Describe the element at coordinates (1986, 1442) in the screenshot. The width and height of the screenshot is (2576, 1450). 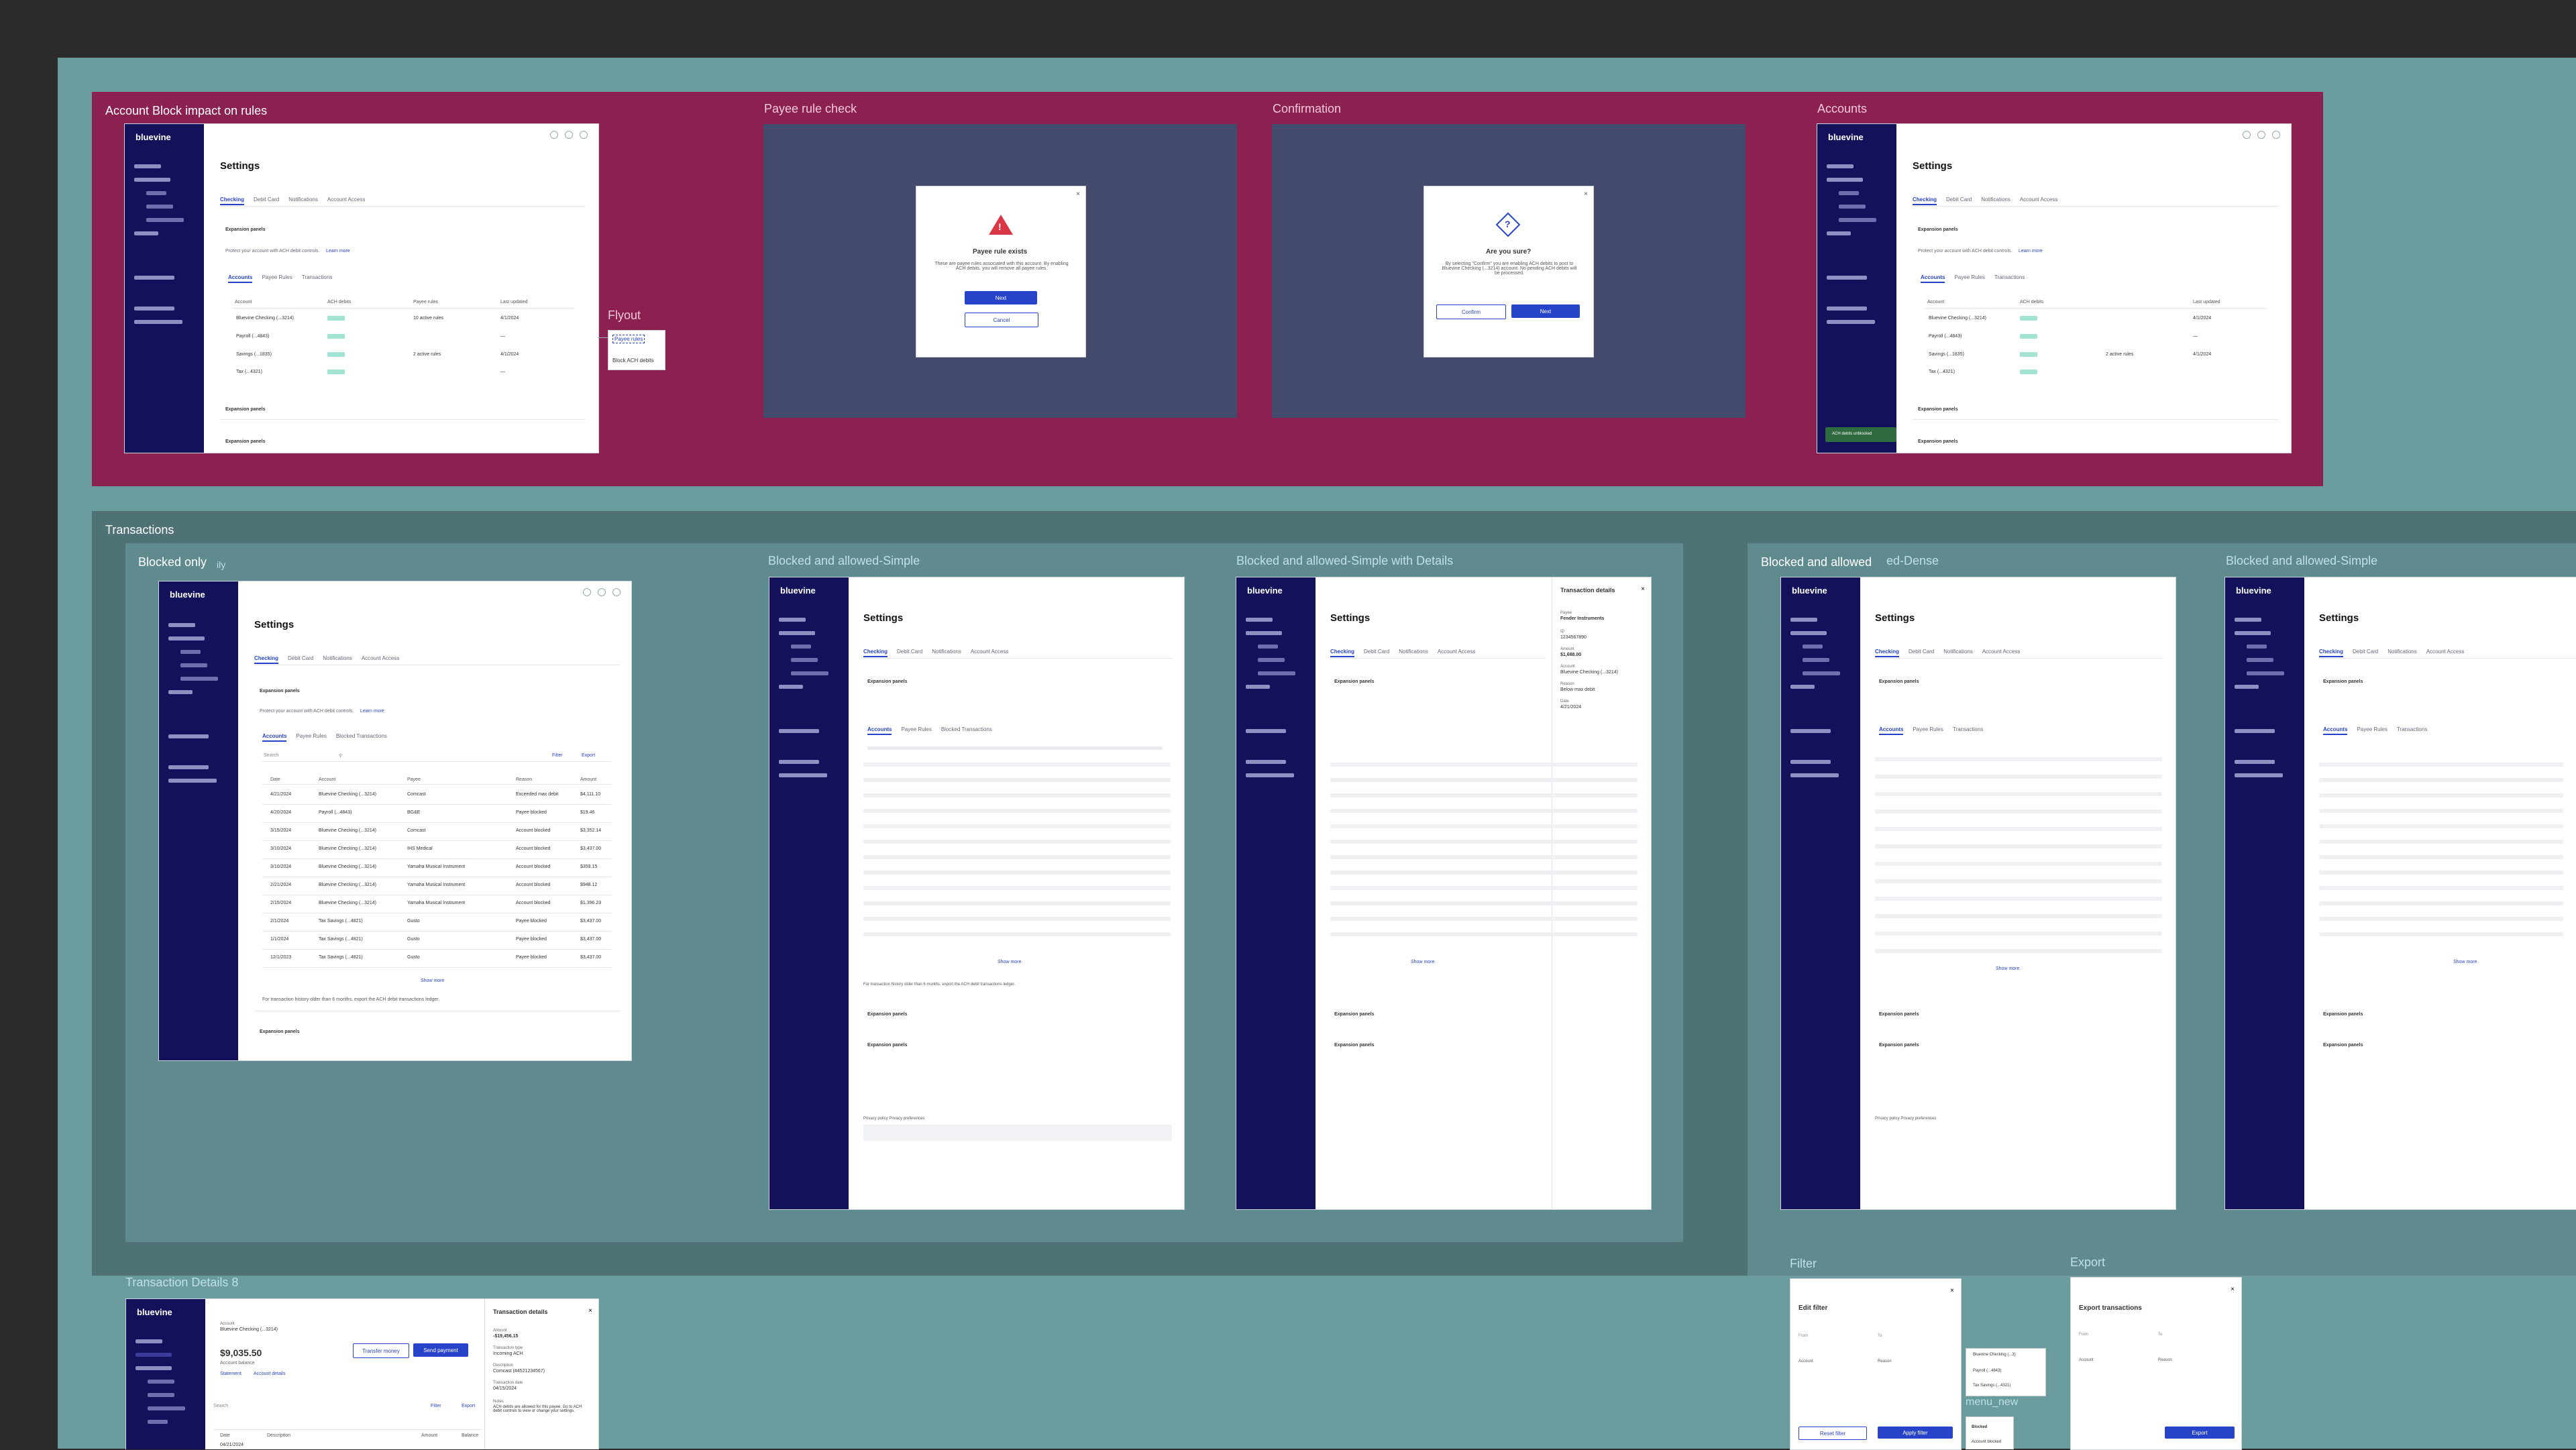
I see `menu-option: Account blocked` at that location.